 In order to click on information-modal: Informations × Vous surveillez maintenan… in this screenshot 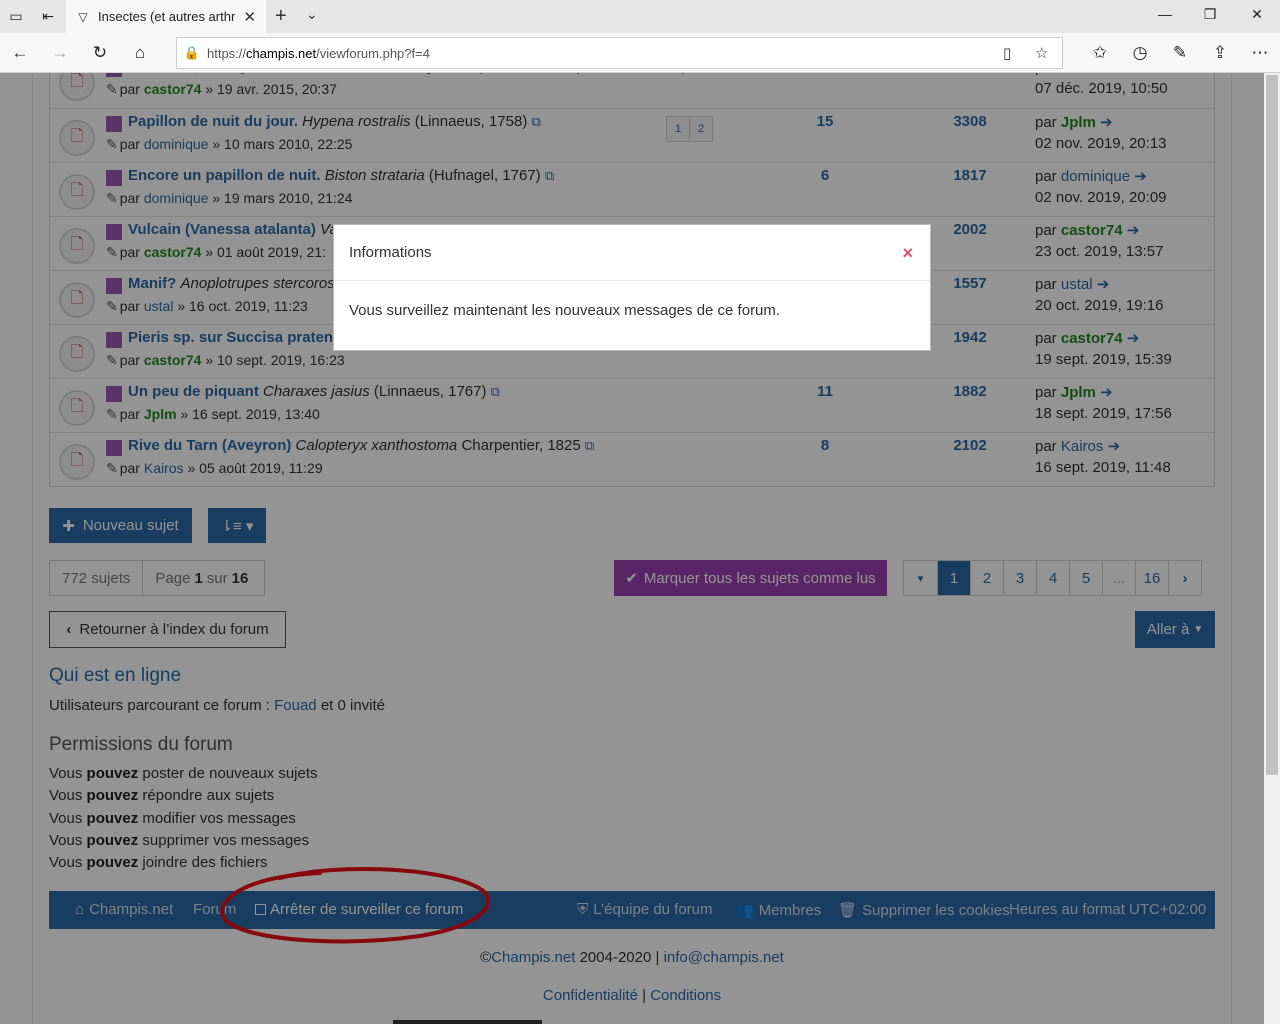, I will do `click(632, 287)`.